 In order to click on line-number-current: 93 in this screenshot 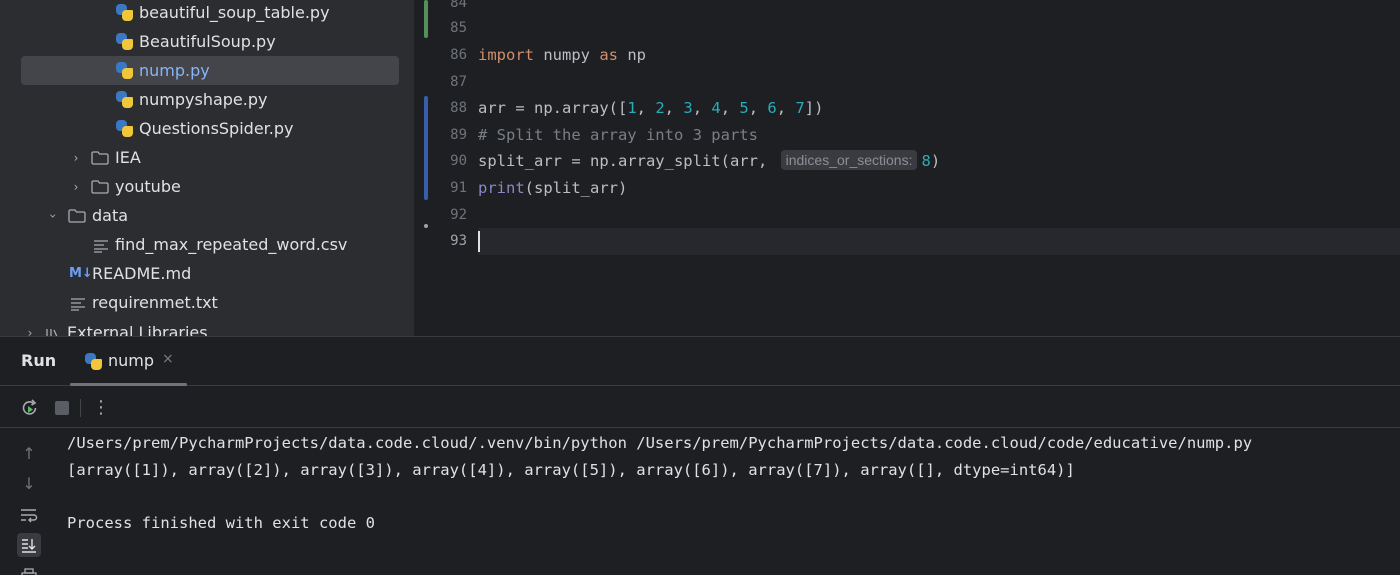, I will do `click(458, 241)`.